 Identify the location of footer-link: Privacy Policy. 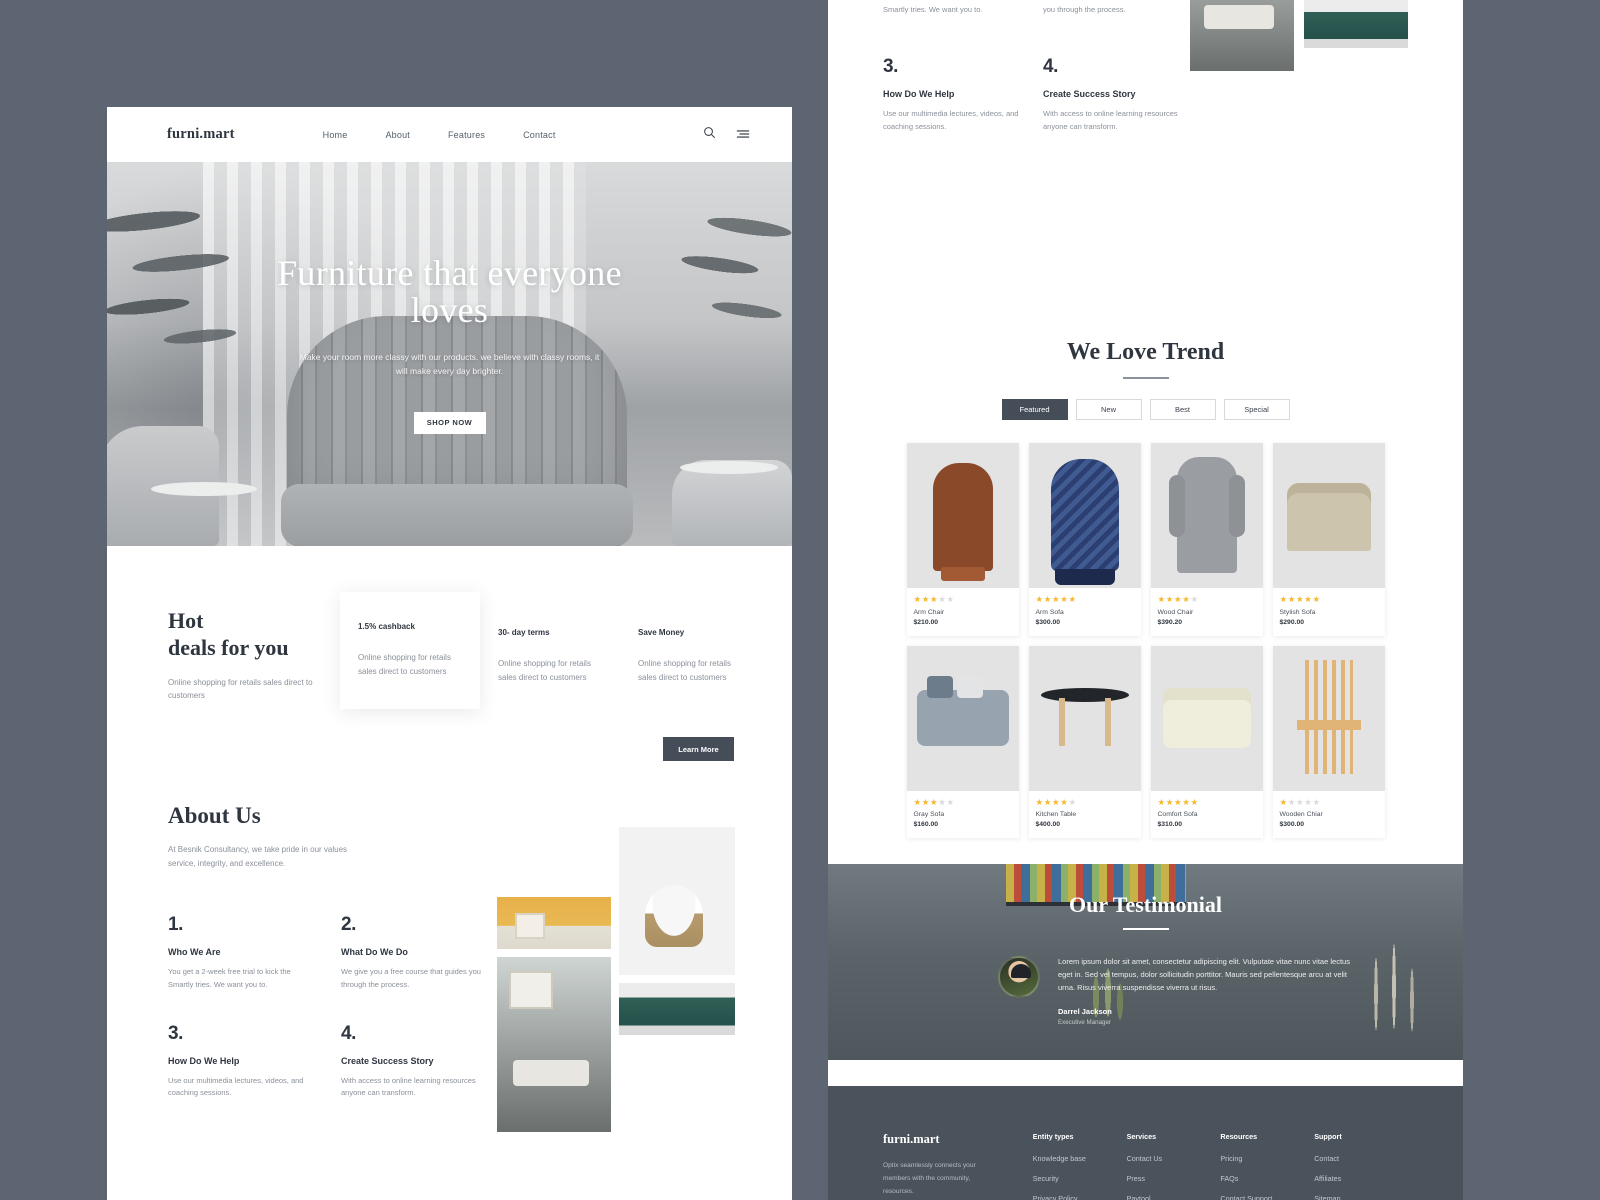
(1080, 1197).